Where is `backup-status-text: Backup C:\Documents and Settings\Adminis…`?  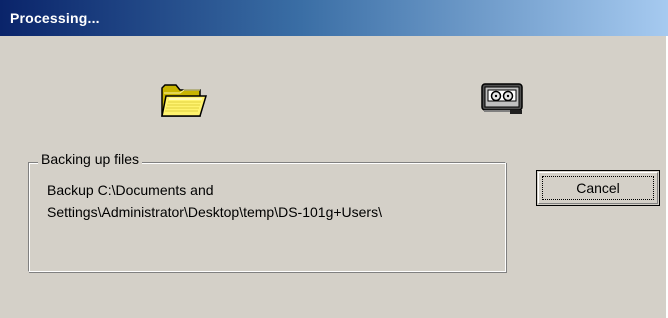
backup-status-text: Backup C:\Documents and Settings\Adminis… is located at coordinates (270, 201).